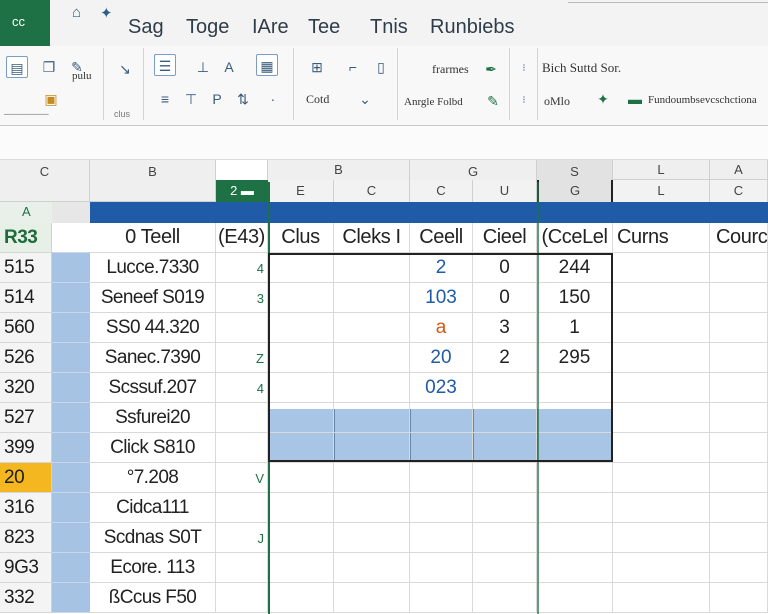 The image size is (768, 614). I want to click on tab-runbiebs: Runbiebs, so click(472, 27).